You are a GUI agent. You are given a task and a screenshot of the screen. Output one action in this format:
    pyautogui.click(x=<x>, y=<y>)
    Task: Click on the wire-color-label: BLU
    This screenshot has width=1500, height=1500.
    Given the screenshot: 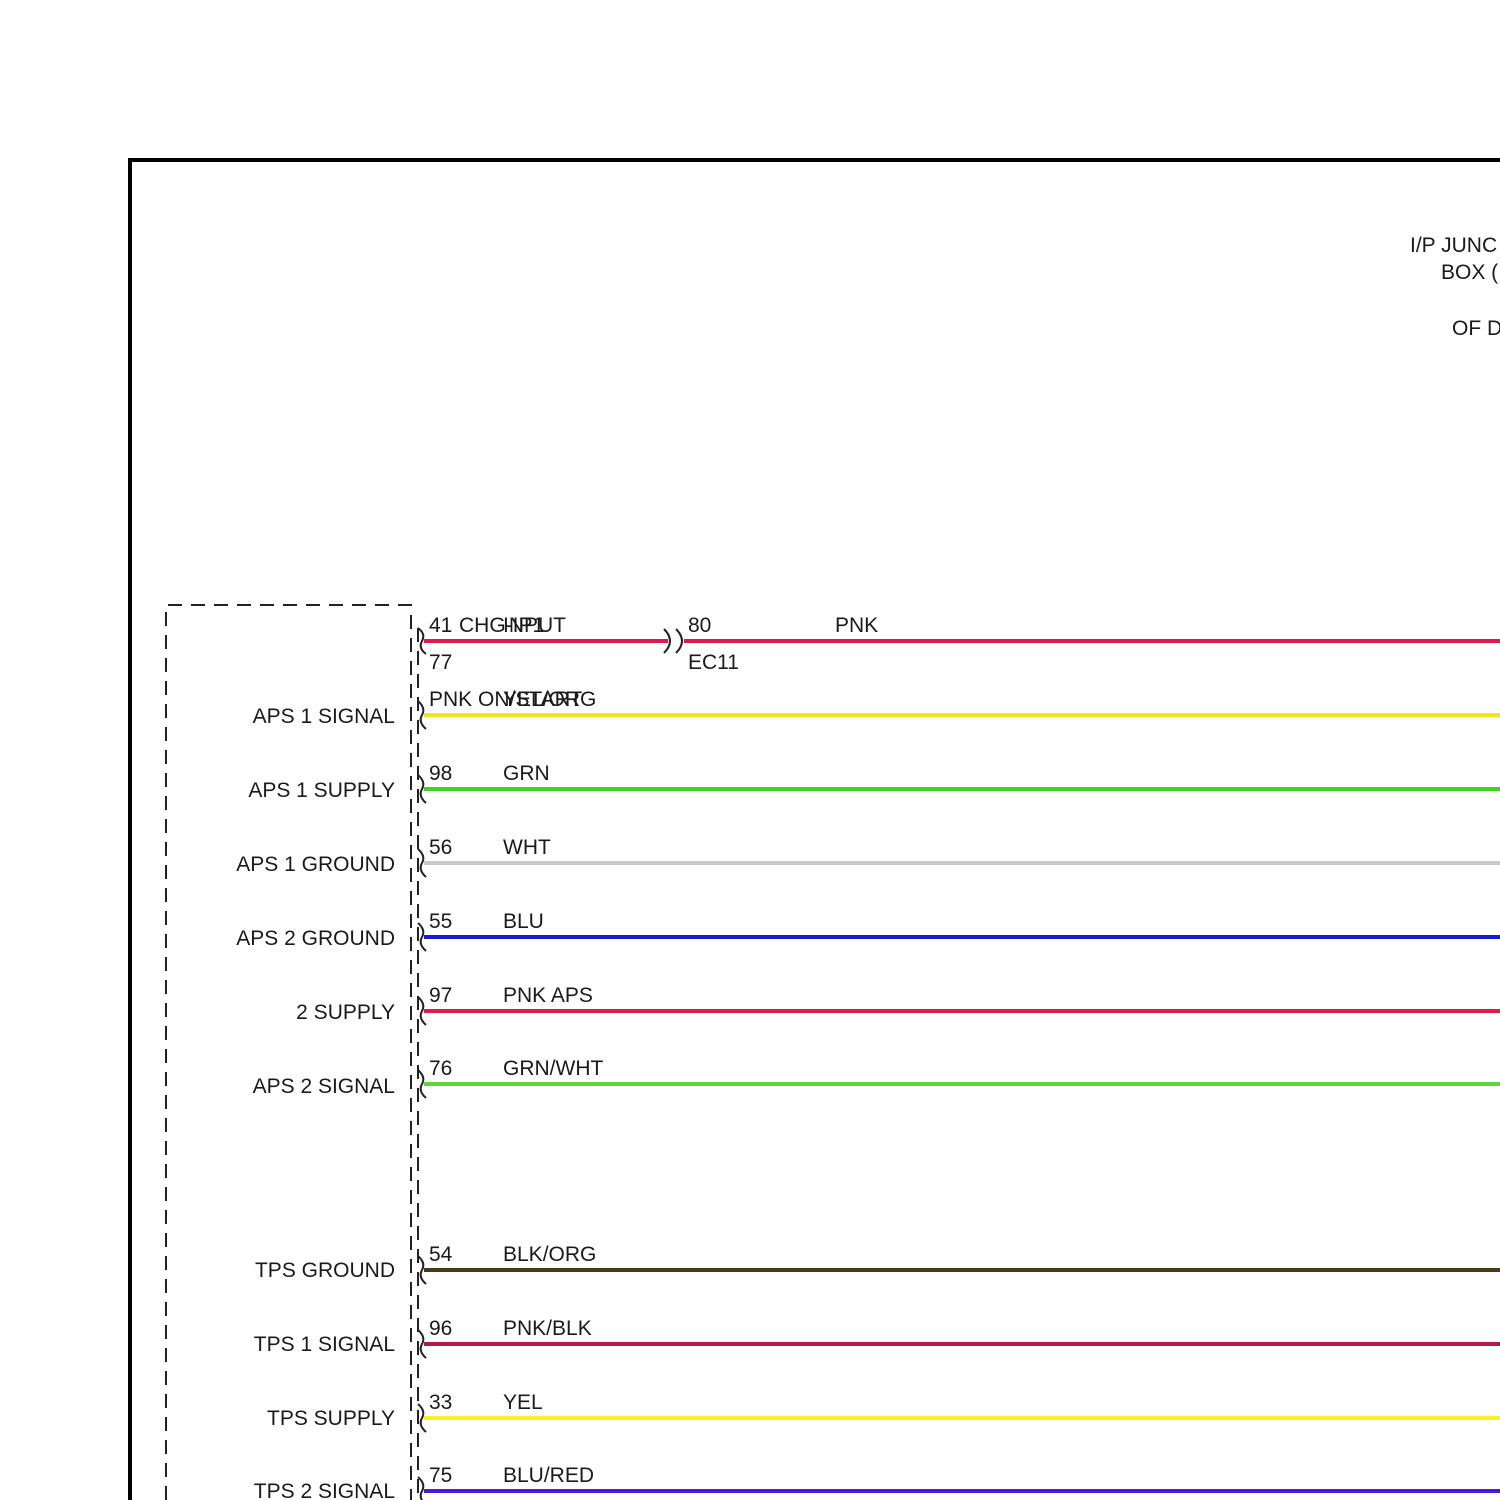 What is the action you would take?
    pyautogui.click(x=523, y=921)
    